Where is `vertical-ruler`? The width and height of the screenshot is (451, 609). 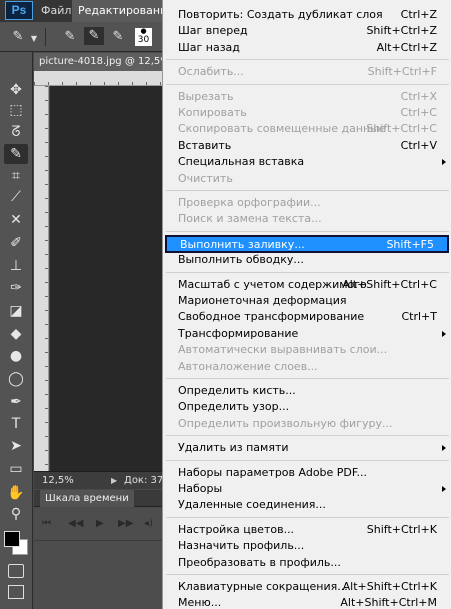 vertical-ruler is located at coordinates (41, 278).